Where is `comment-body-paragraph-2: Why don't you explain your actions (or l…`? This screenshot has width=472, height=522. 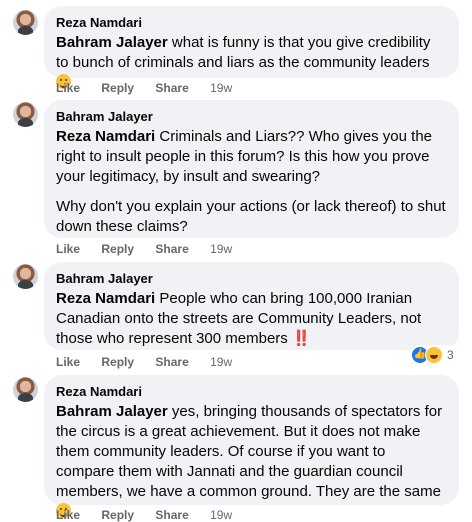
comment-body-paragraph-2: Why don't you explain your actions (or l… is located at coordinates (251, 216).